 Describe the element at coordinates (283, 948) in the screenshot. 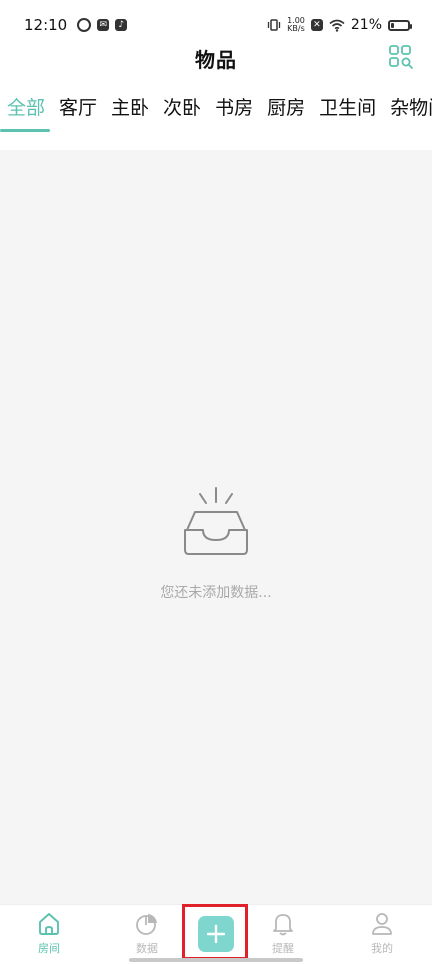

I see `nav-reminders-label: 提醒` at that location.